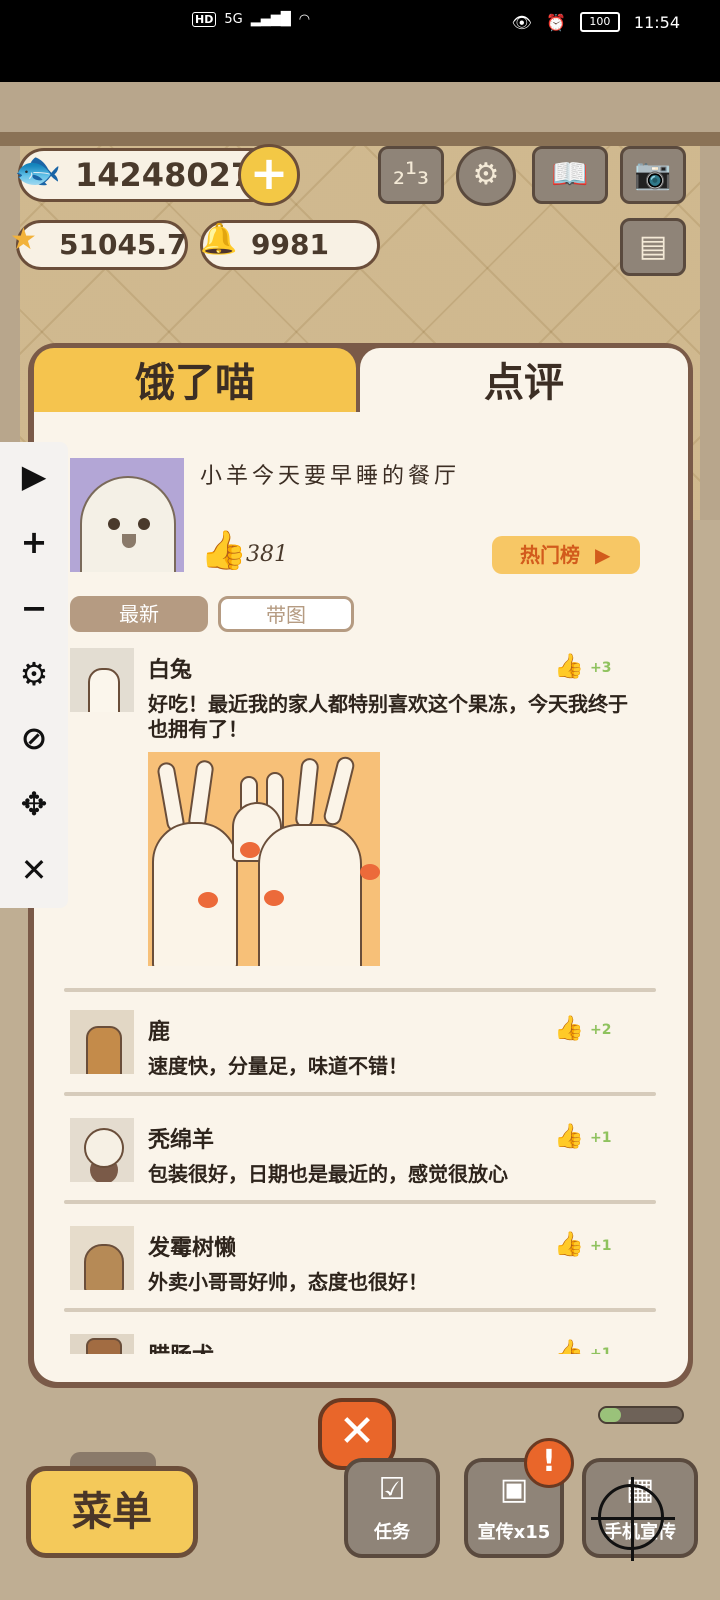 This screenshot has height=1600, width=720. Describe the element at coordinates (653, 247) in the screenshot. I see `newspaper-icon: ▤` at that location.